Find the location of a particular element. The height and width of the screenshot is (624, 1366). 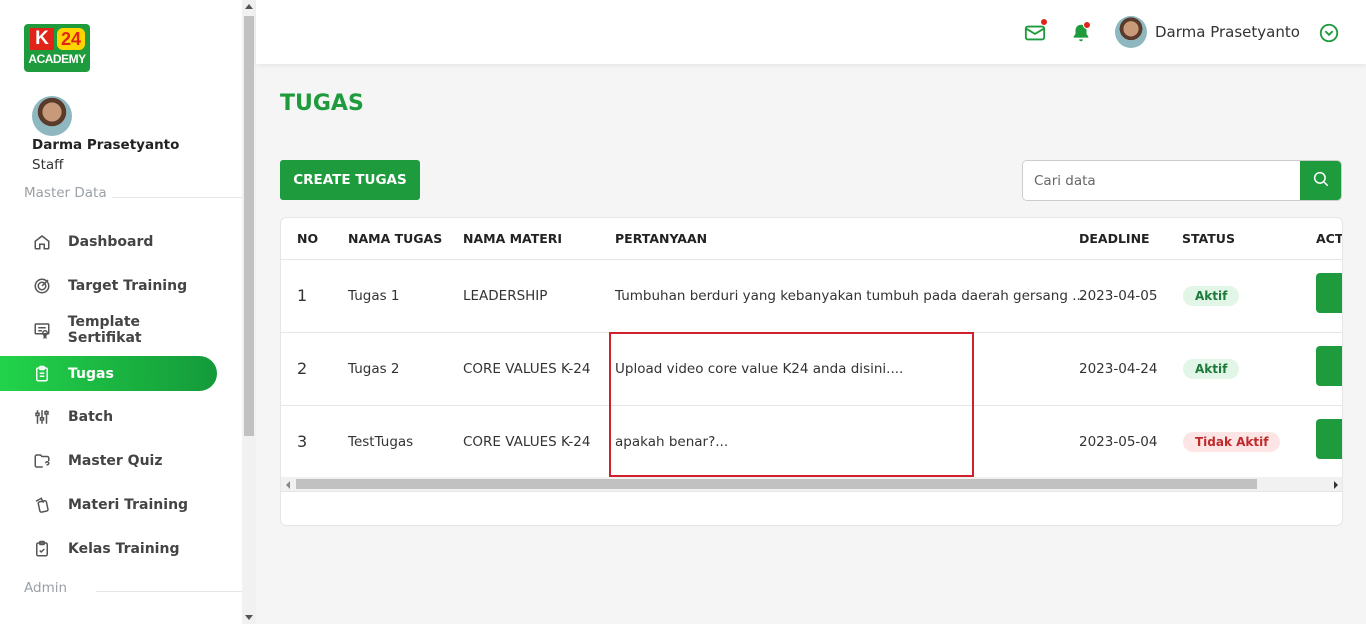

logo-24: 24 is located at coordinates (71, 39).